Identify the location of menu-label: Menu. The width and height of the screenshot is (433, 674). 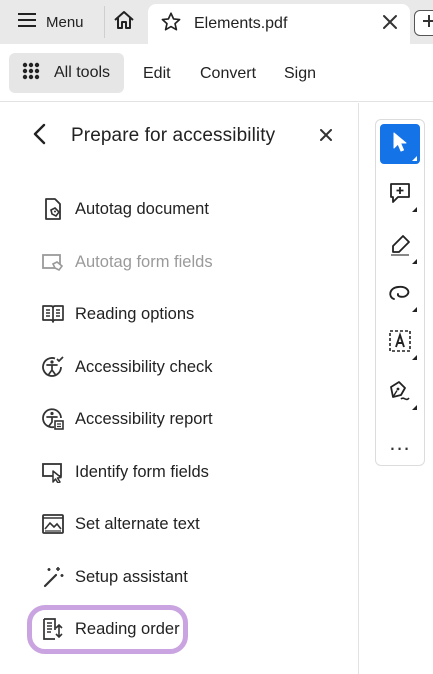
(65, 22).